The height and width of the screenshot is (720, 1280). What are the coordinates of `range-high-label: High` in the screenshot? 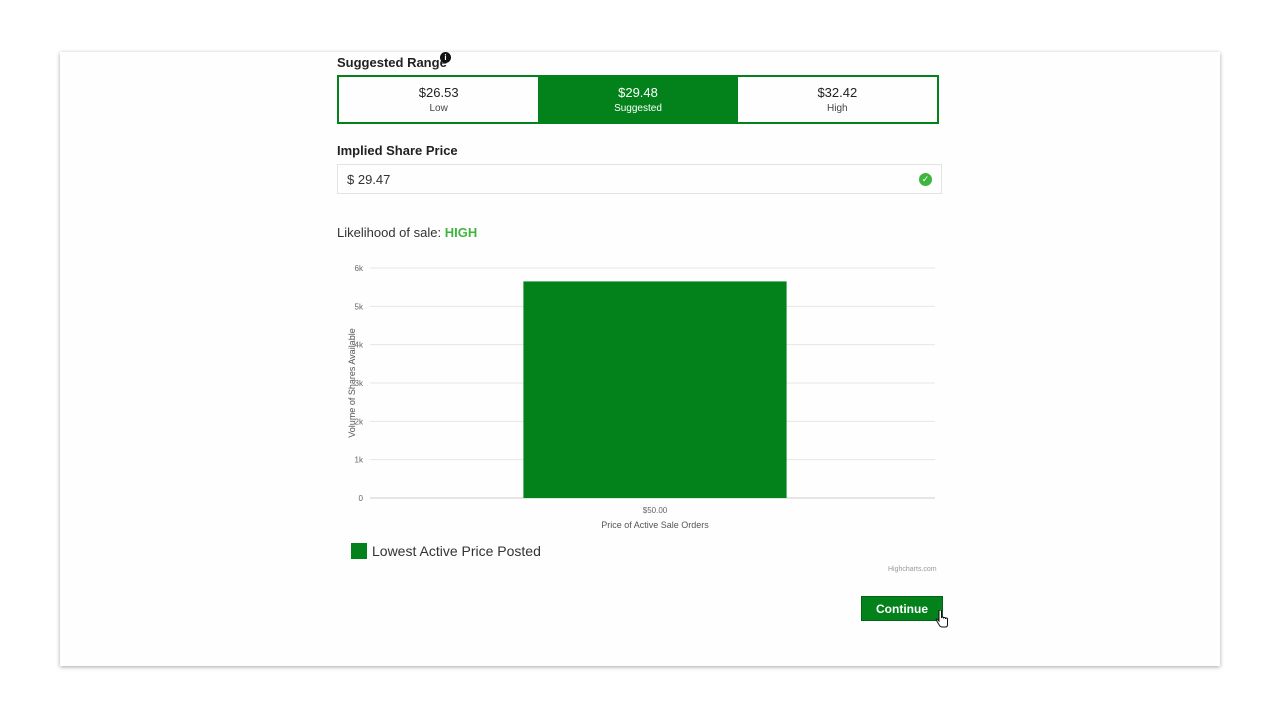 It's located at (837, 108).